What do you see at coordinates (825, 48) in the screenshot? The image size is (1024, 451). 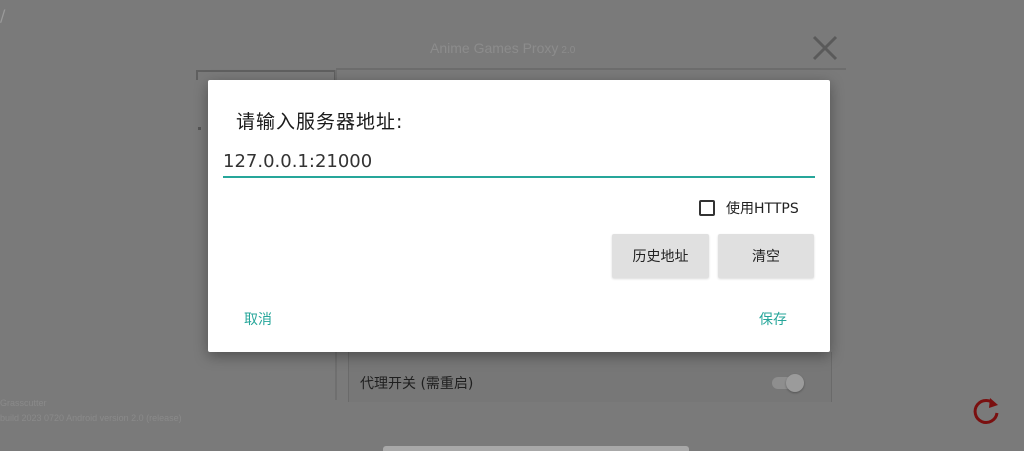 I see `close-icon` at bounding box center [825, 48].